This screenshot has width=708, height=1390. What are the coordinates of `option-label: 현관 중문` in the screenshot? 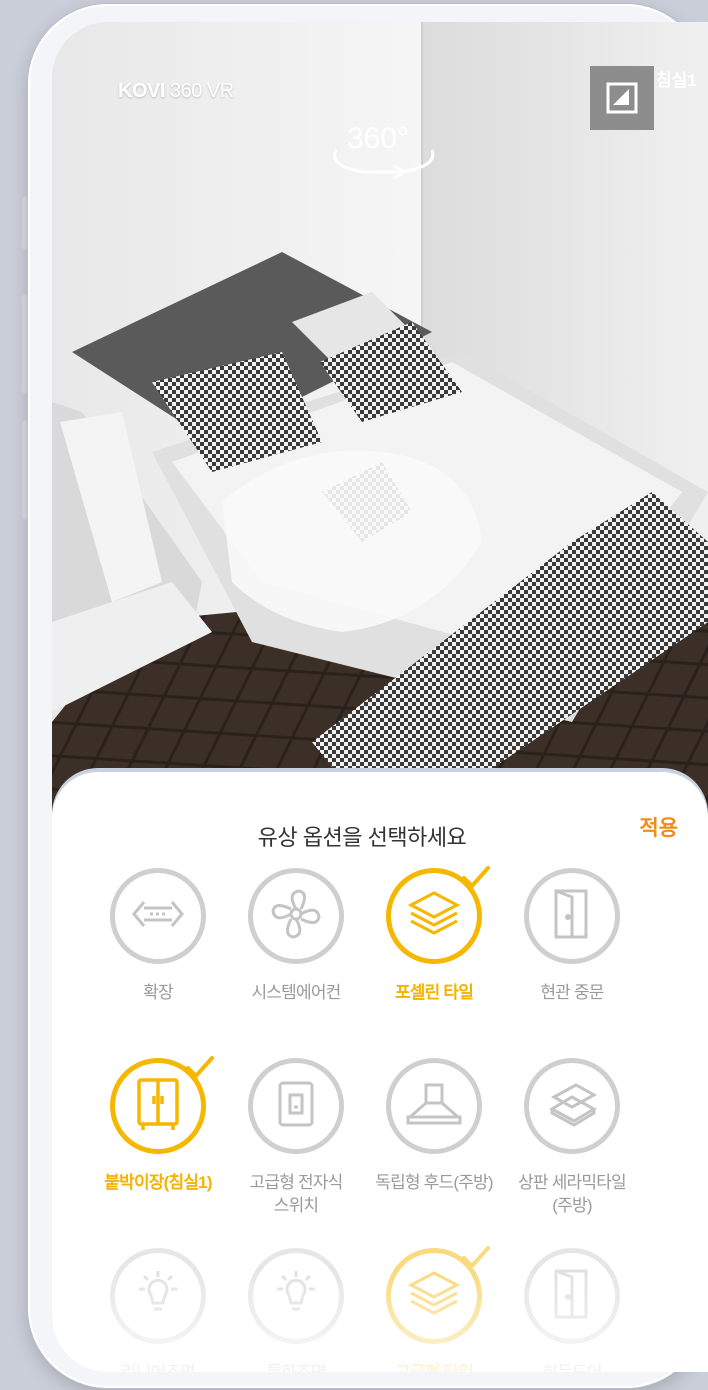 It's located at (572, 992).